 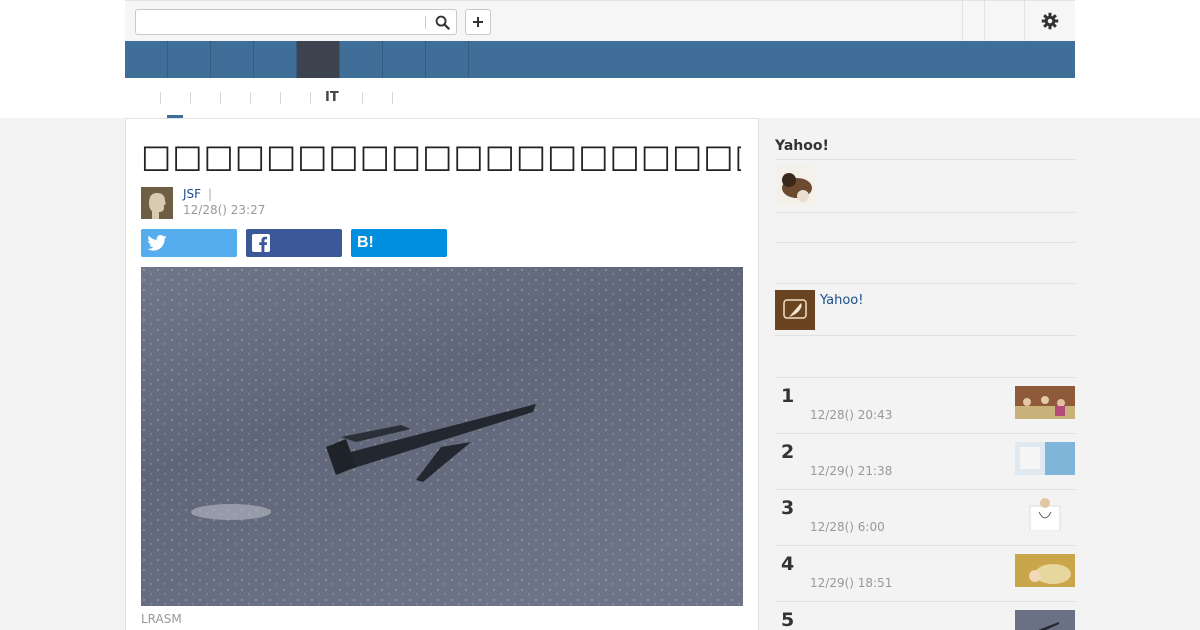 What do you see at coordinates (802, 146) in the screenshot?
I see `sidebar-title: Yahoo!` at bounding box center [802, 146].